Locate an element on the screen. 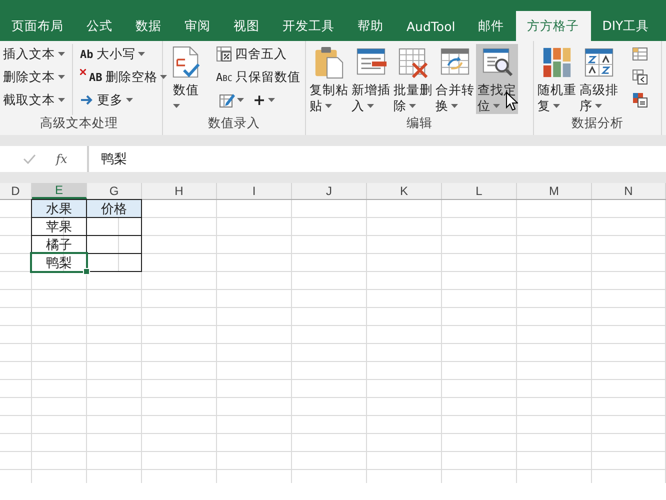  fill-handle is located at coordinates (86, 271).